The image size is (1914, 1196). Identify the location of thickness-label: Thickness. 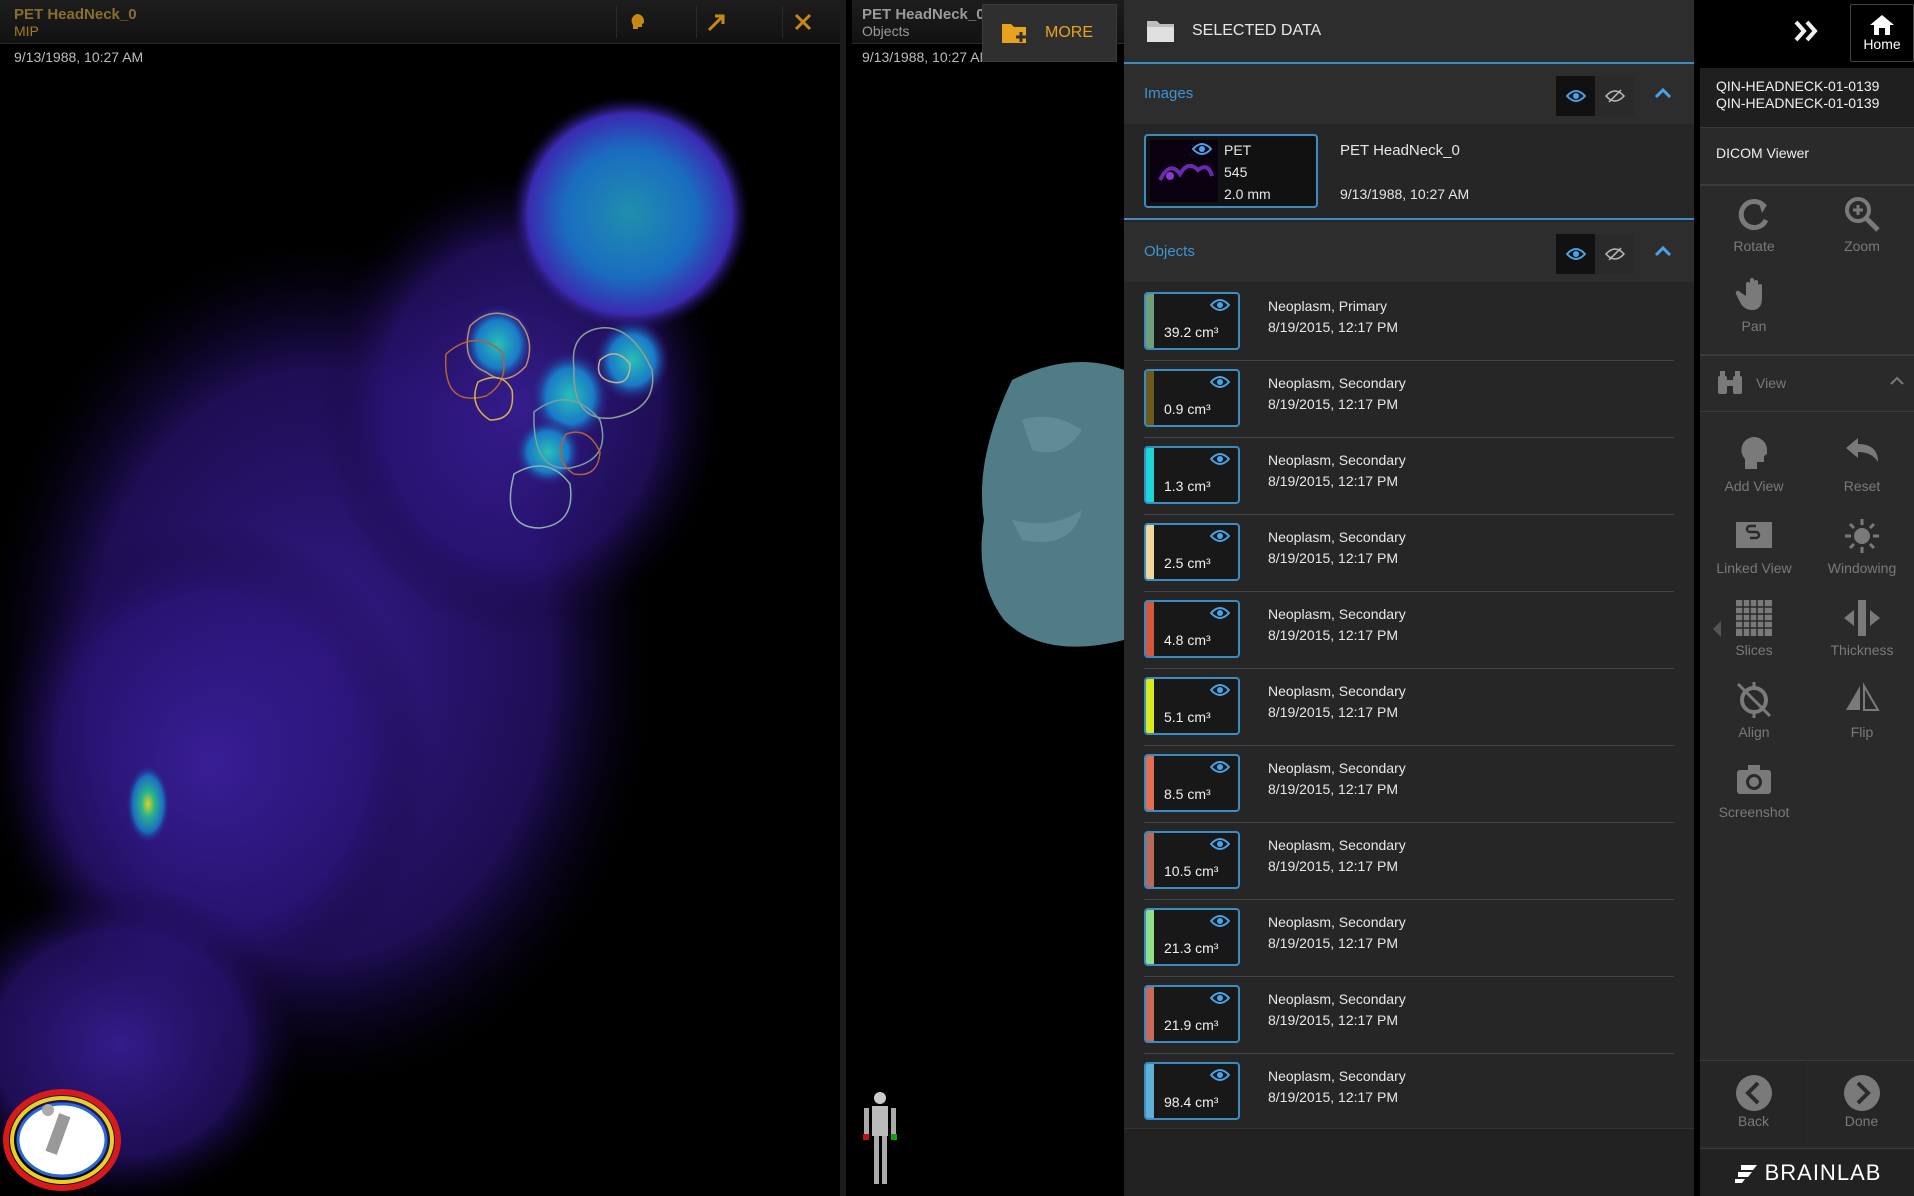
(1862, 650).